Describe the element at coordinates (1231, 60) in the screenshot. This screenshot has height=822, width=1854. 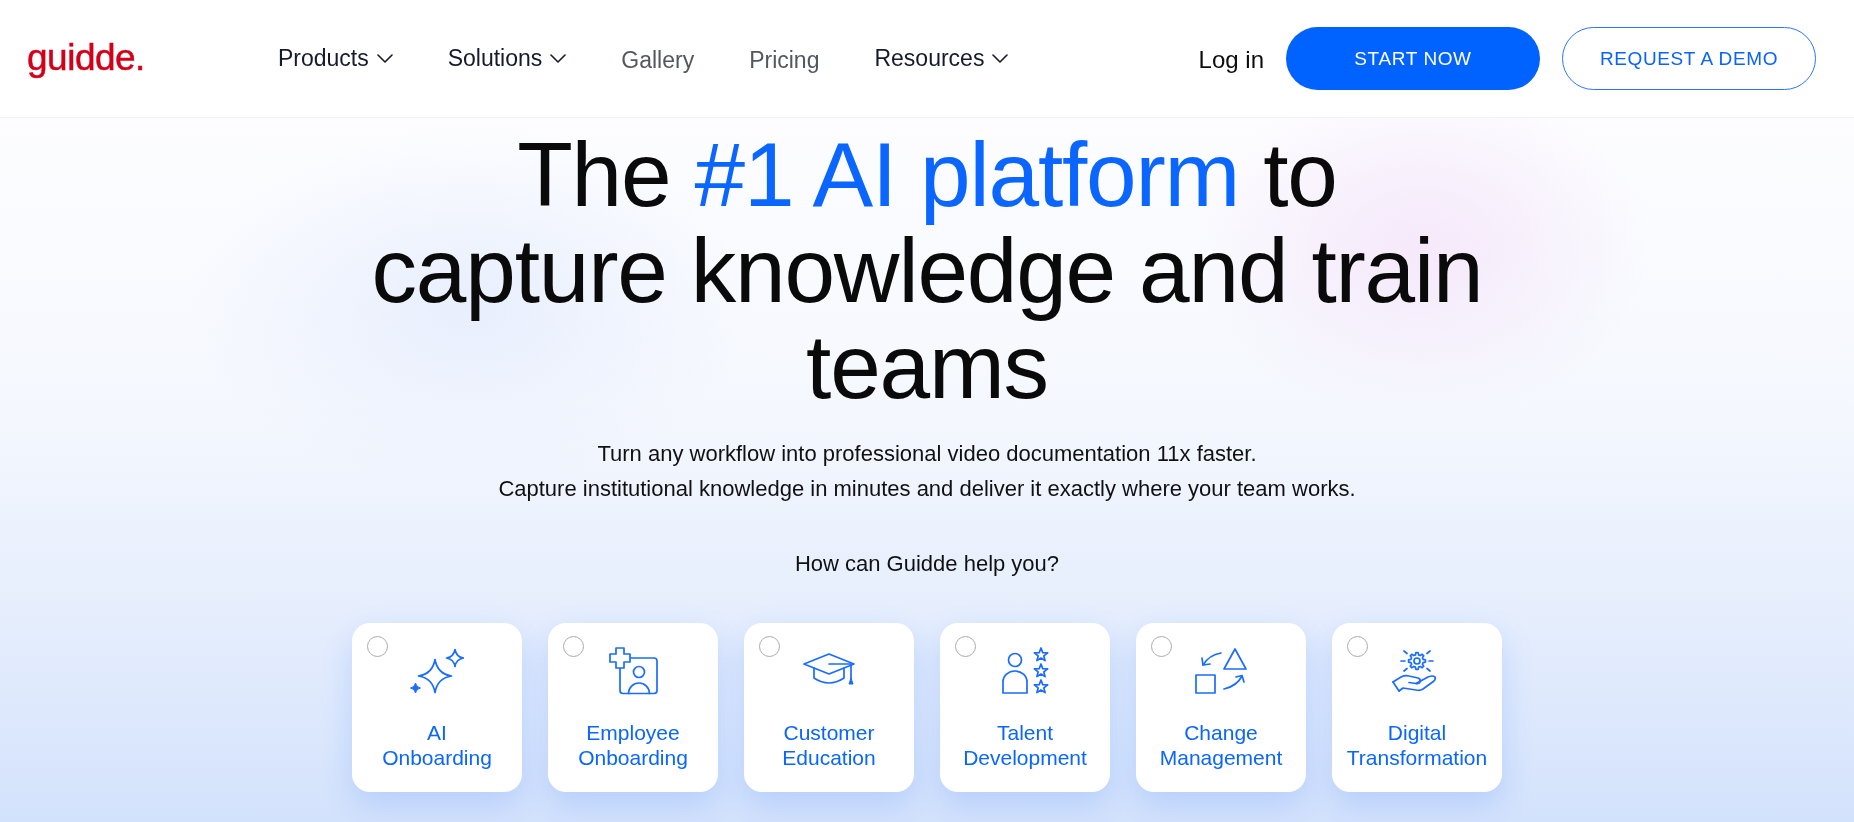
I see `login-link: Log in` at that location.